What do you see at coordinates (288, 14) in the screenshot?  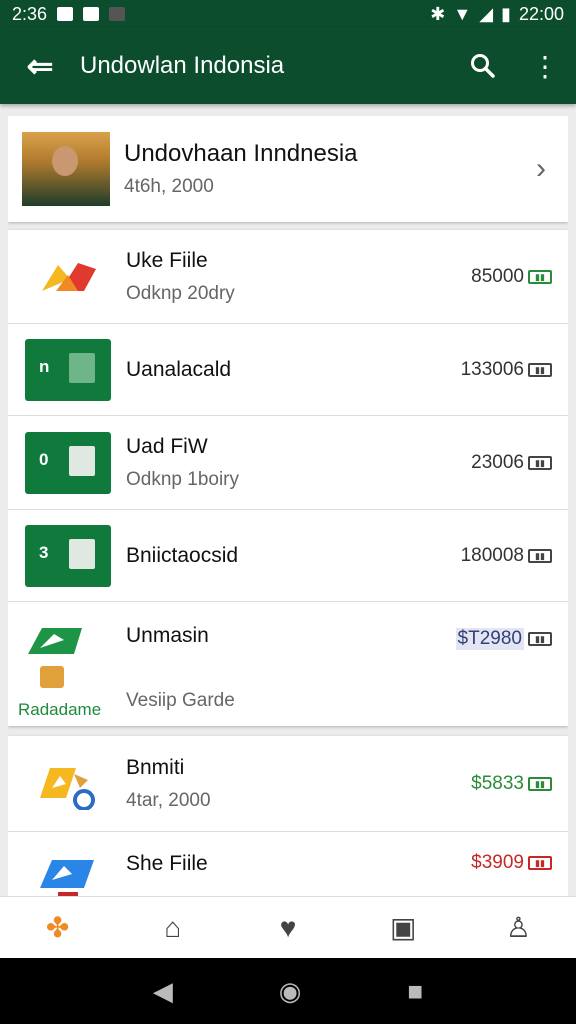 I see `status-bar: 2:36 ✱ ▼ ◢ ▮ 22:00` at bounding box center [288, 14].